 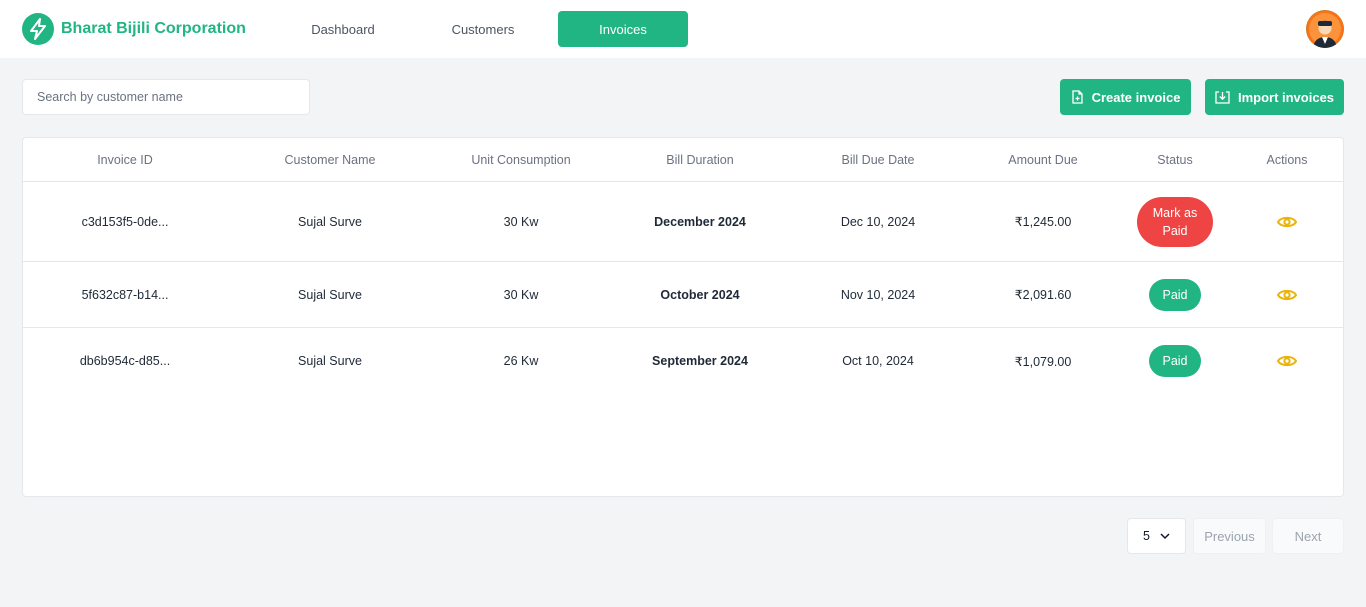 What do you see at coordinates (1325, 29) in the screenshot?
I see `user-avatar-icon` at bounding box center [1325, 29].